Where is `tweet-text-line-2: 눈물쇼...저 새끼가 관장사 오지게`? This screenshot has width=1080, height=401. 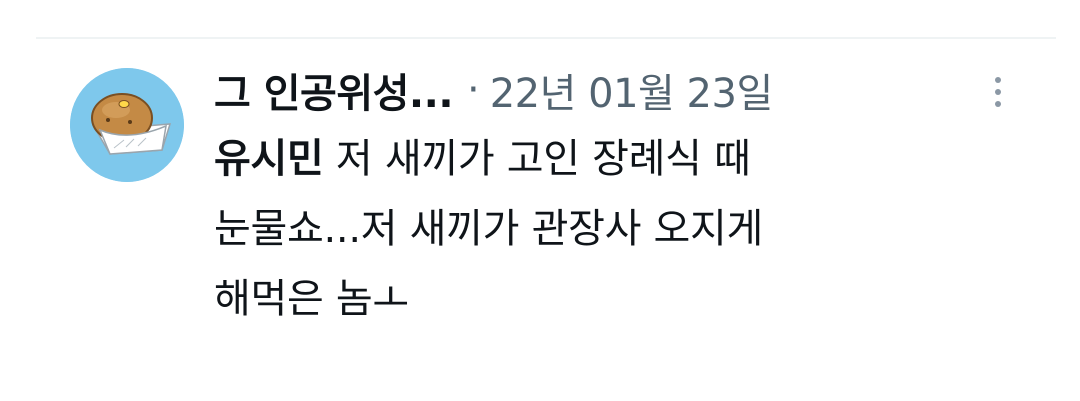
tweet-text-line-2: 눈물쇼...저 새끼가 관장사 오지게 is located at coordinates (488, 229).